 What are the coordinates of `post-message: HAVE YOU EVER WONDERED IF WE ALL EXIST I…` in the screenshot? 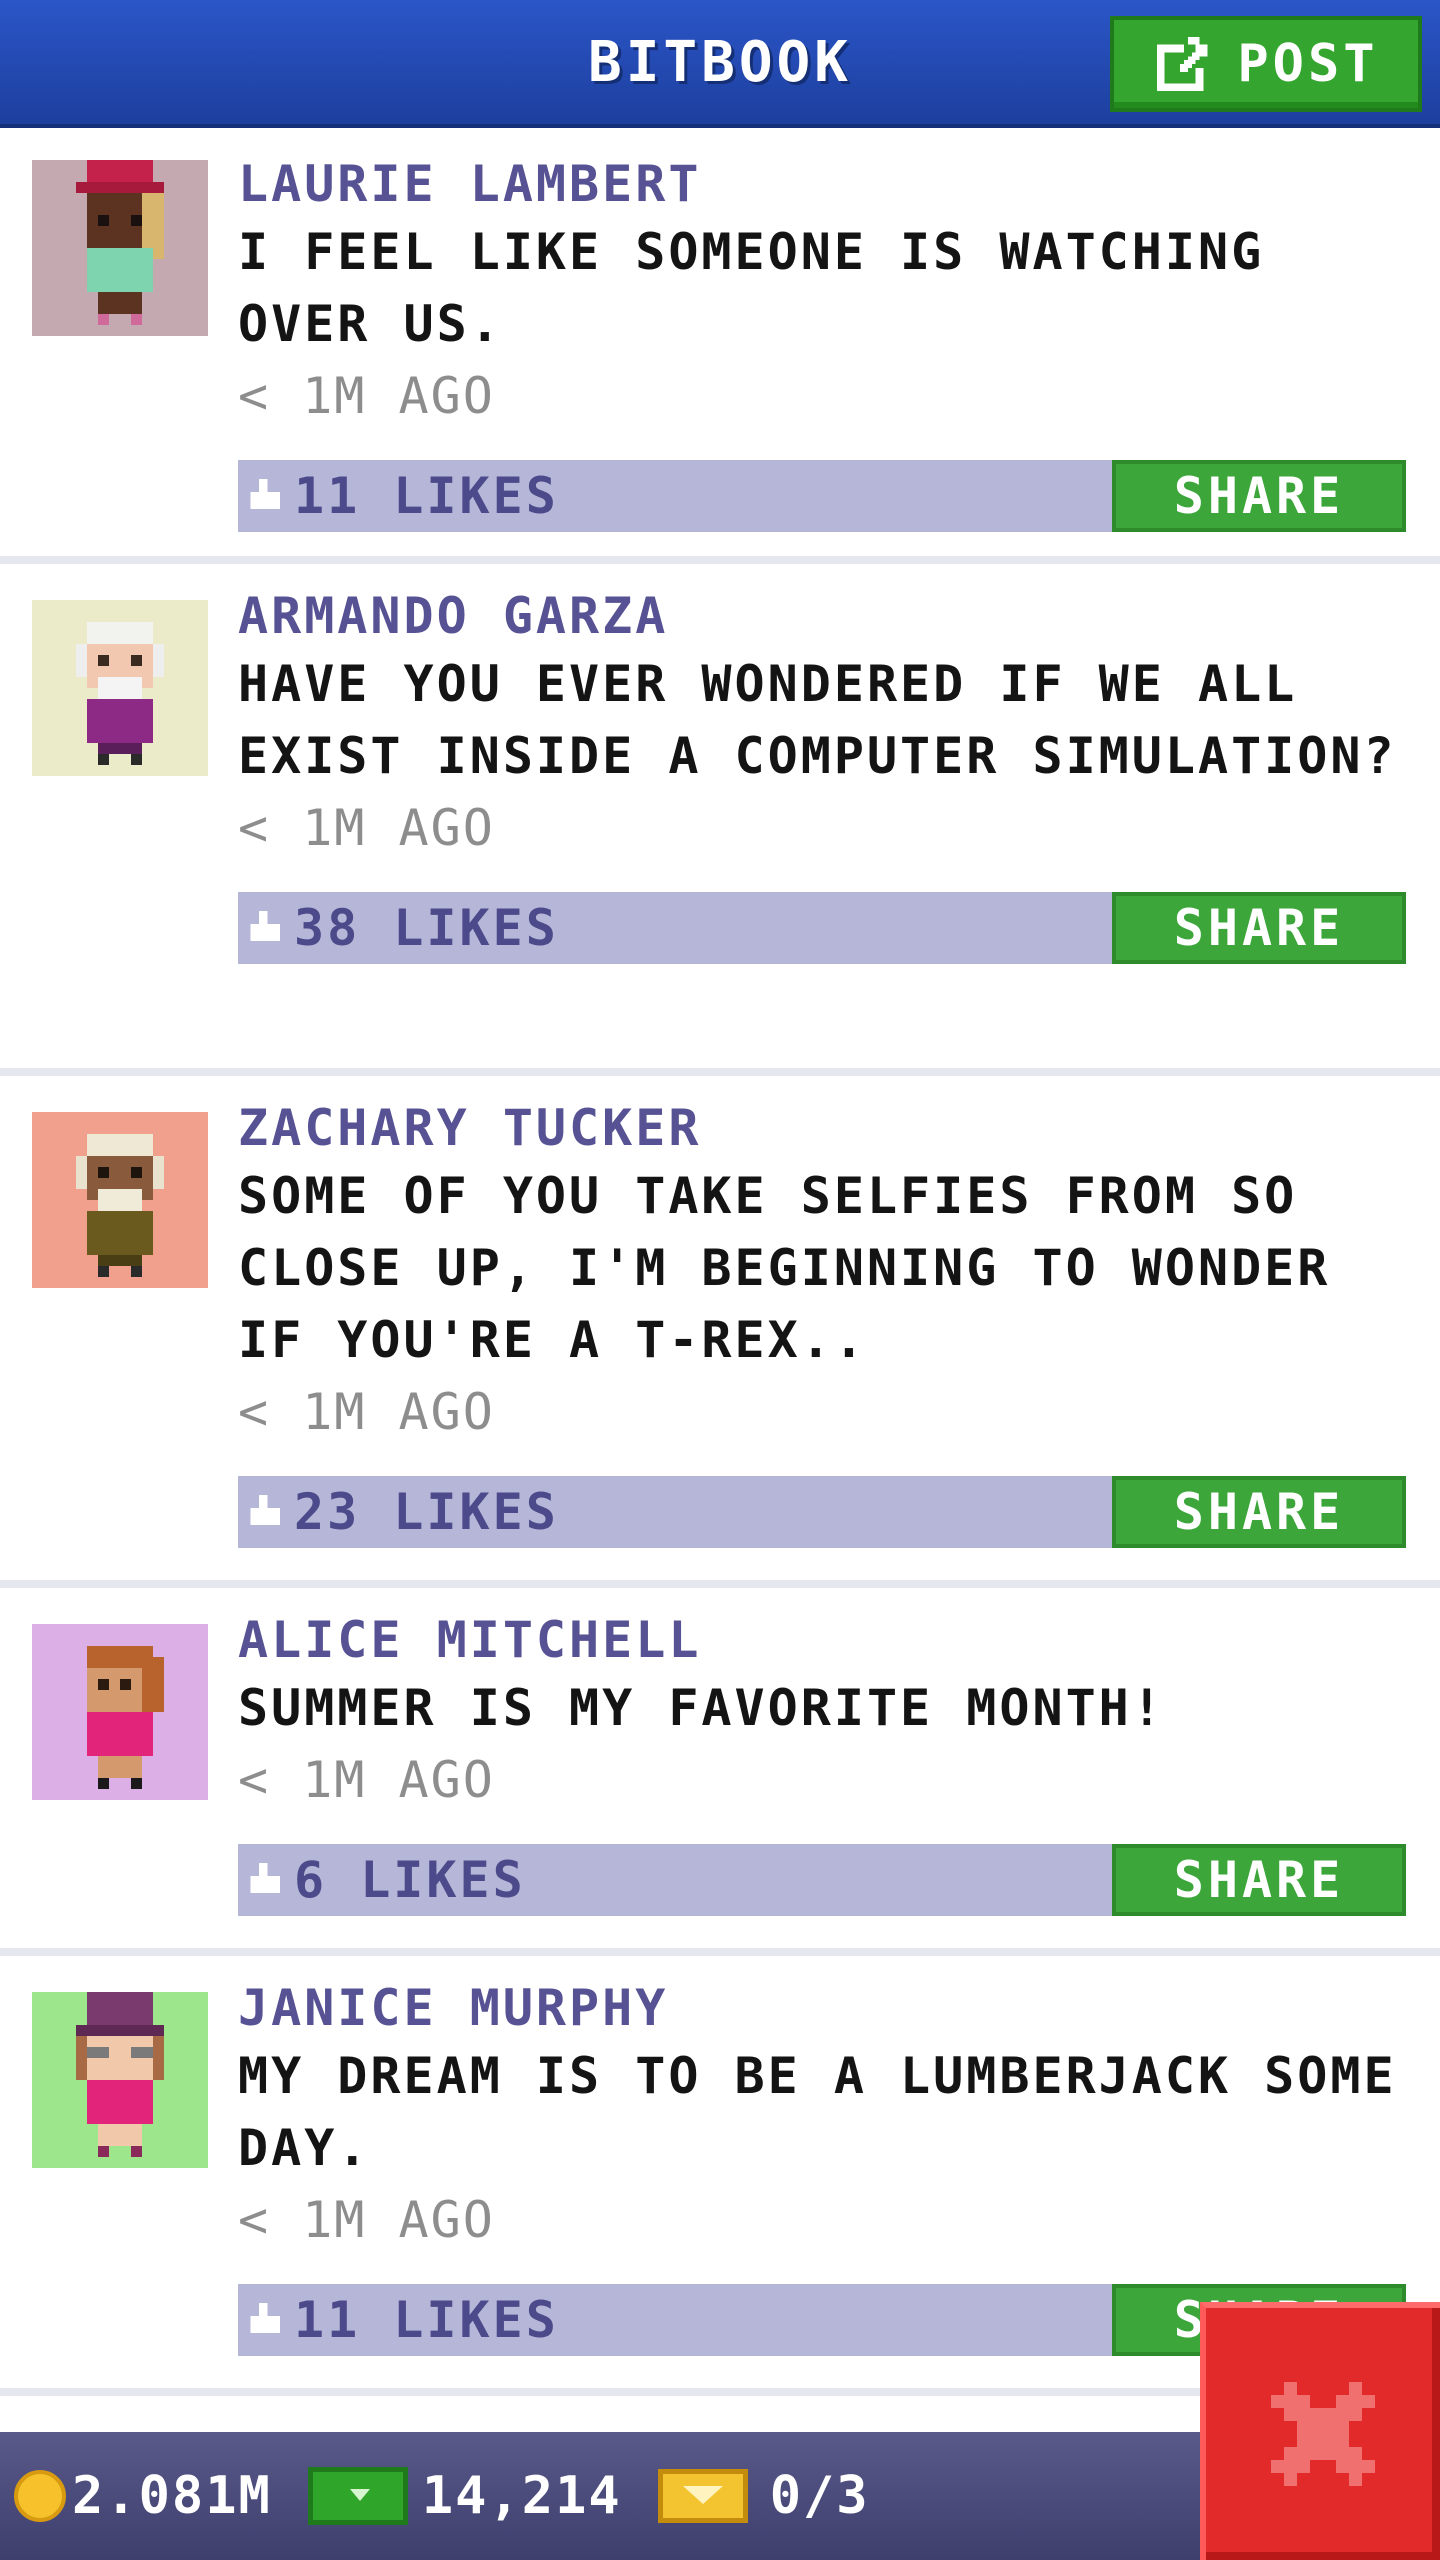 It's located at (817, 720).